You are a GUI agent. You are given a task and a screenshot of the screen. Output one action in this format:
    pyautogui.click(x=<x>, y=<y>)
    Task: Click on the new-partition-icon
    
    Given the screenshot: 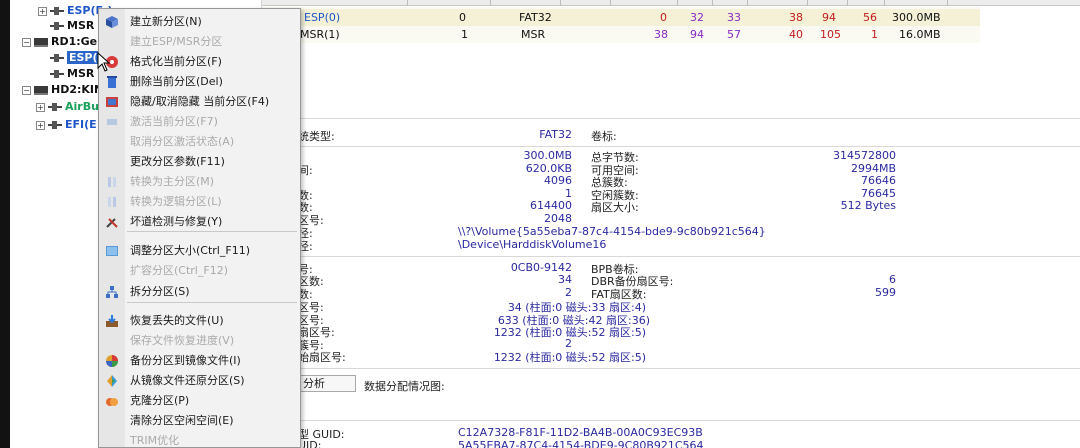 What is the action you would take?
    pyautogui.click(x=112, y=22)
    